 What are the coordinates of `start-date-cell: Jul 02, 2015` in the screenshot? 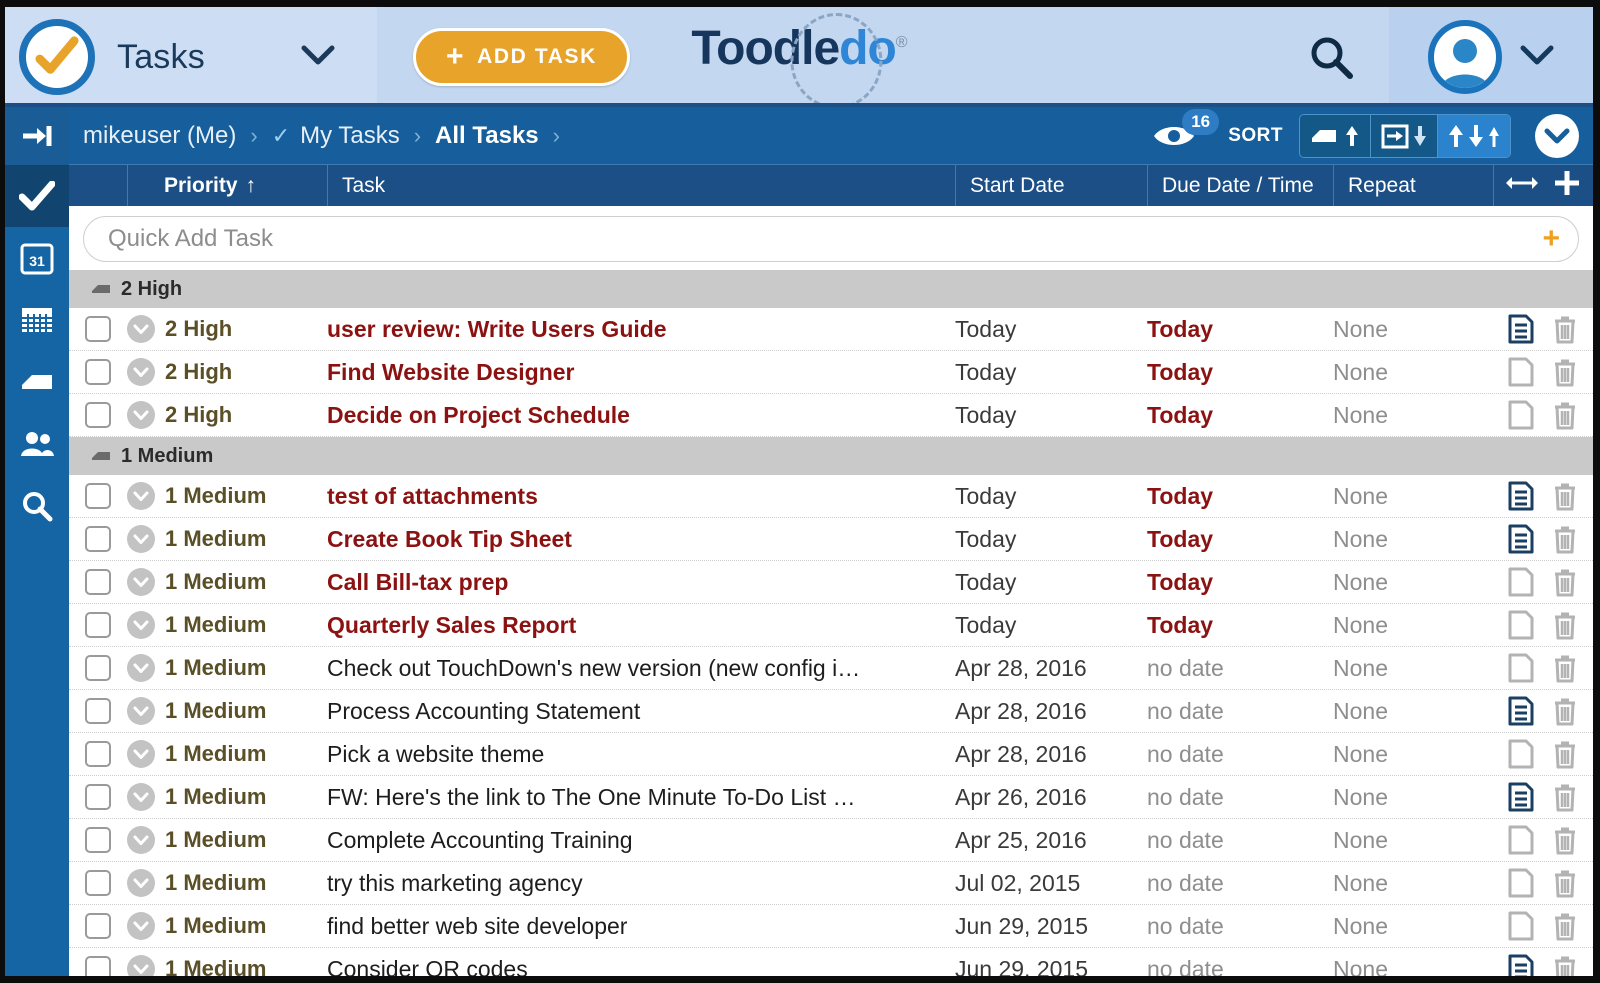 It's located at (1051, 883).